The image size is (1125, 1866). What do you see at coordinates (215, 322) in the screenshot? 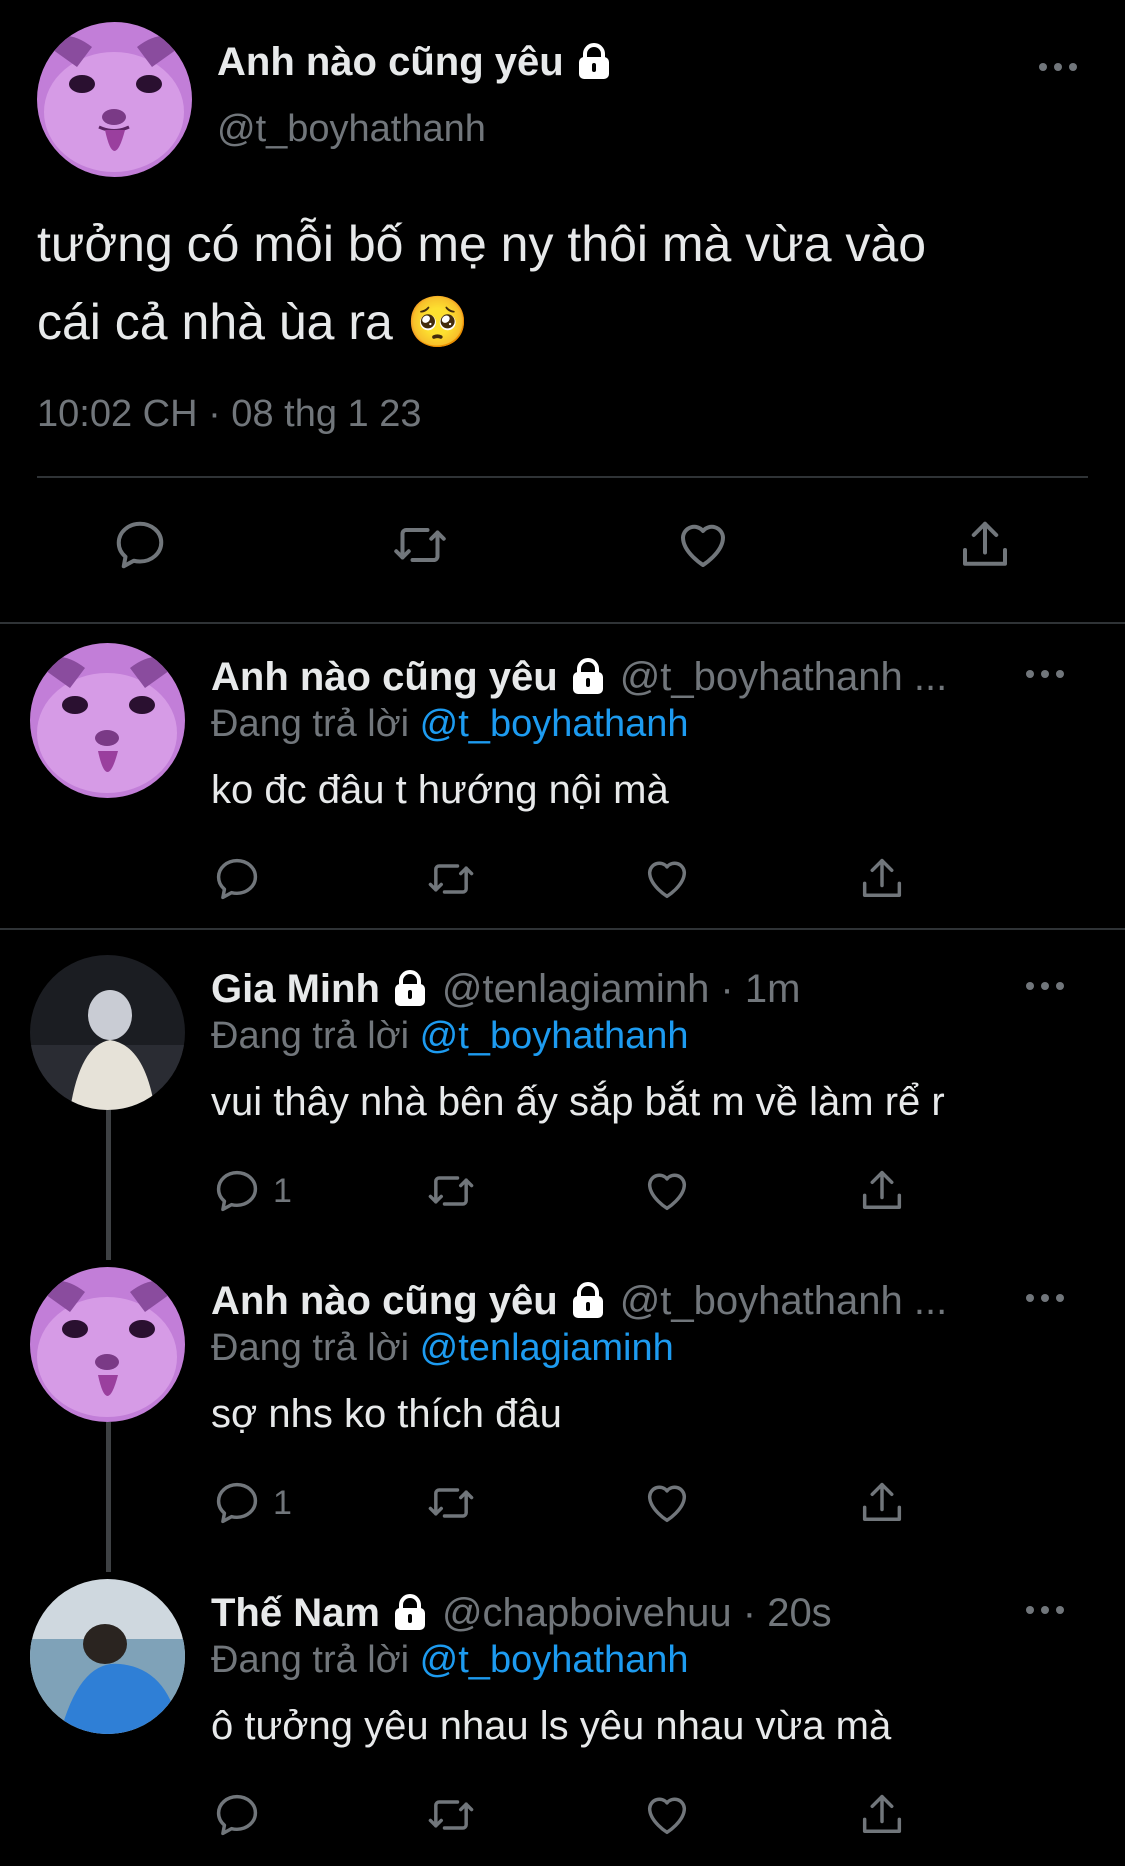
I see `tweet-text-line2-text: cái cả nhà ùa ra` at bounding box center [215, 322].